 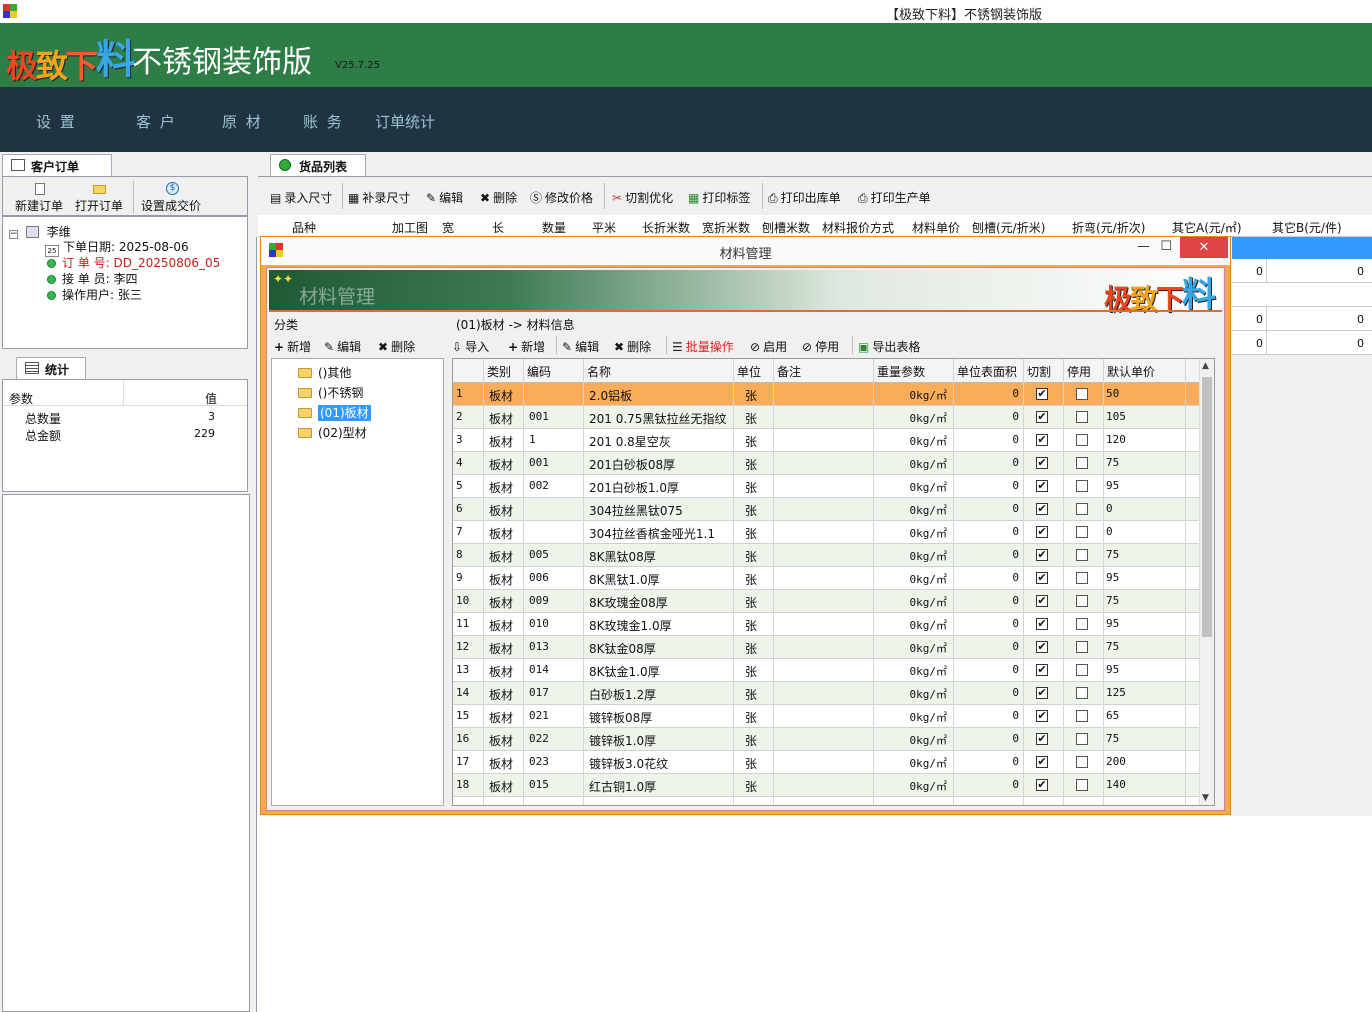 I want to click on grid-scrollbar: ▲ ▼, so click(x=1206, y=582).